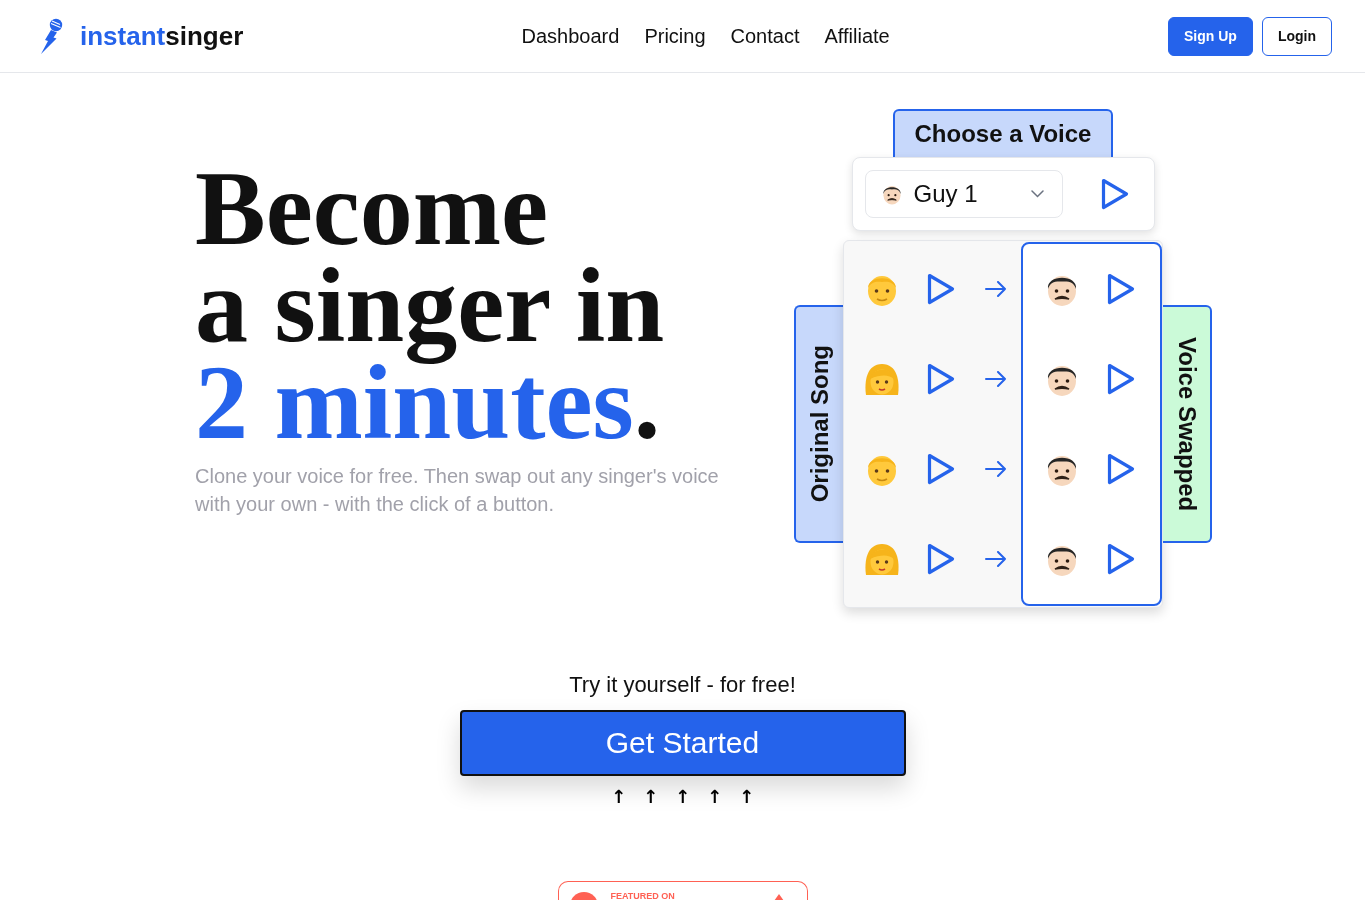  I want to click on nav-link: Contact, so click(765, 36).